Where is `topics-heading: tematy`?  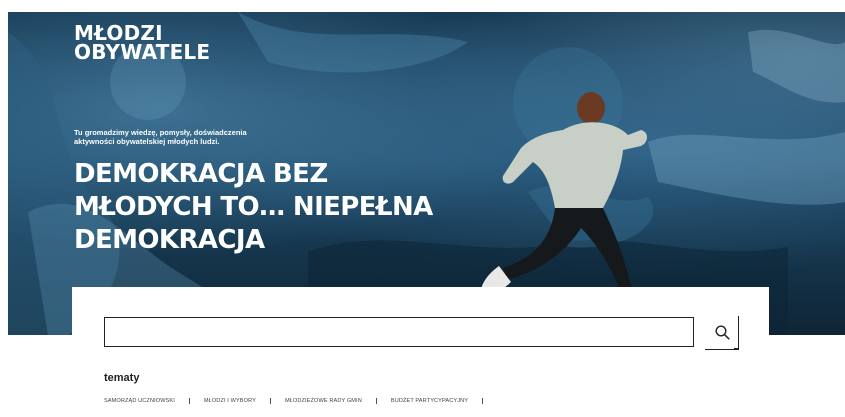
topics-heading: tematy is located at coordinates (122, 378).